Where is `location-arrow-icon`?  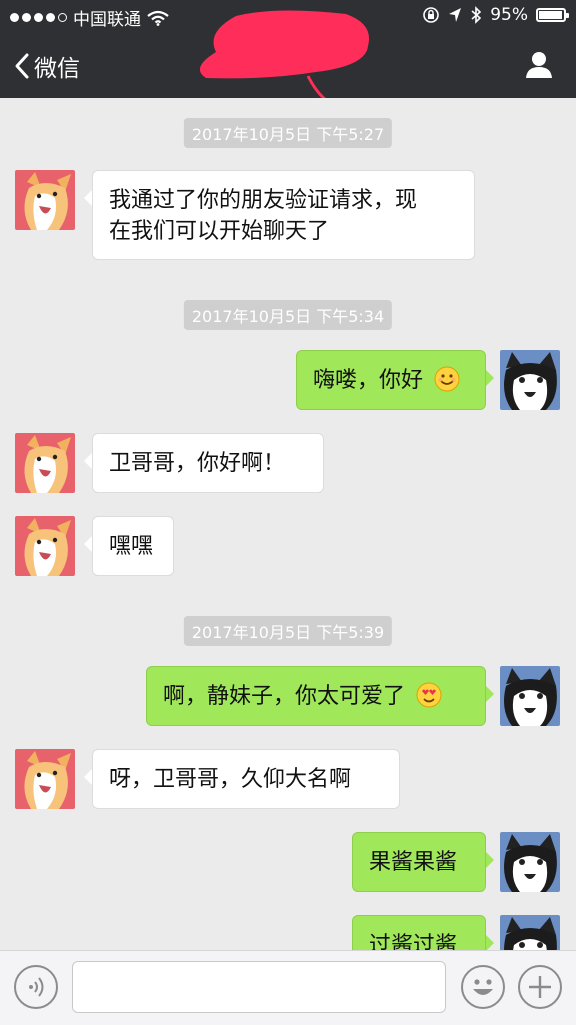
location-arrow-icon is located at coordinates (455, 15).